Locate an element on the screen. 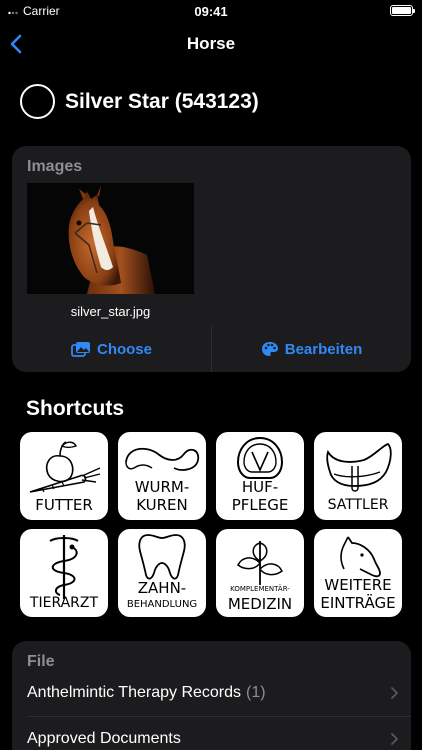 This screenshot has height=750, width=422. choose-image-button: Choose is located at coordinates (111, 349).